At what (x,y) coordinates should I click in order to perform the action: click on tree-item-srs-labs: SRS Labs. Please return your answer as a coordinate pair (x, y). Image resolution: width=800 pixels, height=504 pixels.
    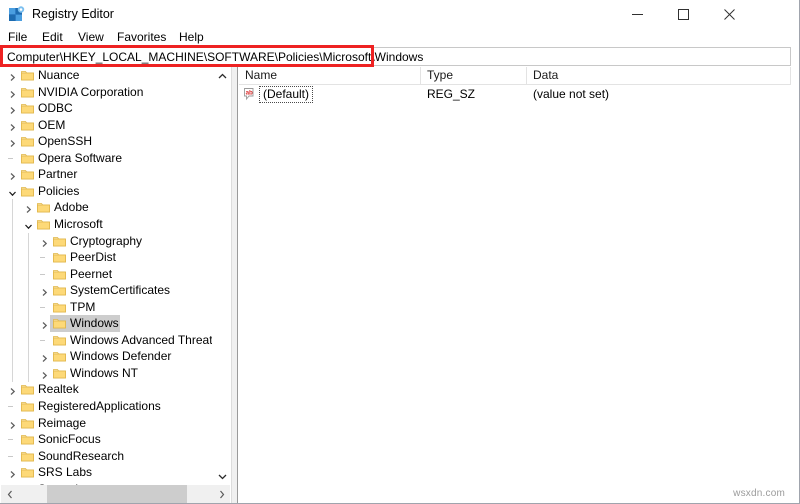
    Looking at the image, I should click on (107, 472).